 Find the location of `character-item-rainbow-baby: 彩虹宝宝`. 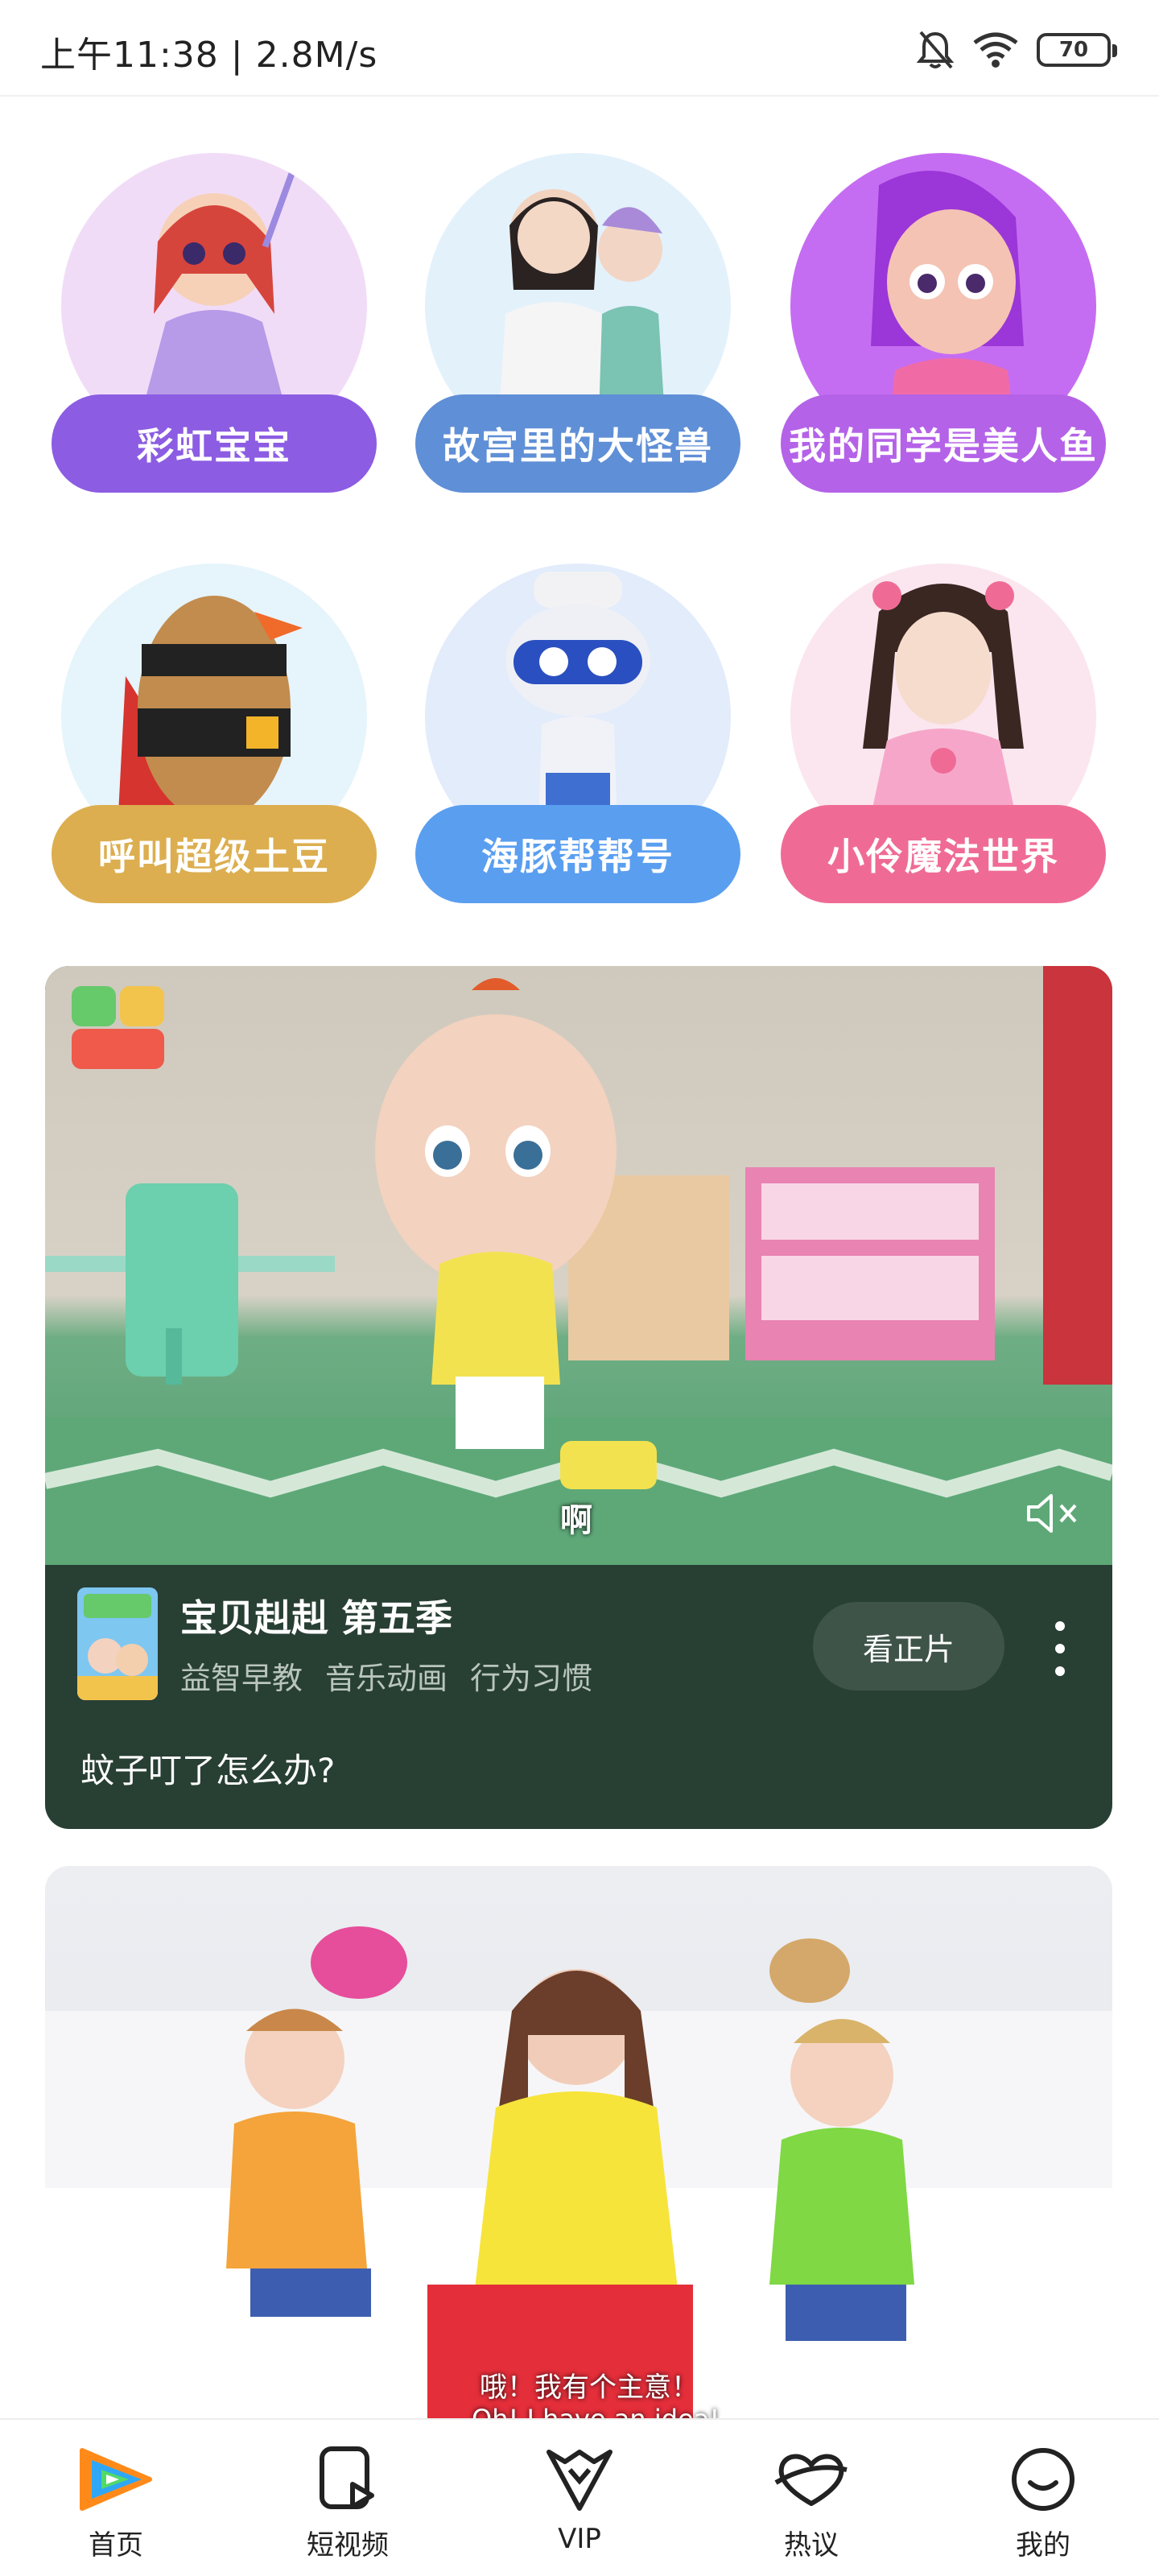

character-item-rainbow-baby: 彩虹宝宝 is located at coordinates (214, 314).